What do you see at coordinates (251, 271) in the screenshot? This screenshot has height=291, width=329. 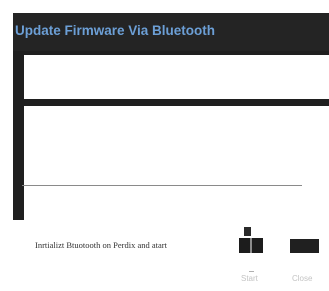 I see `start-button-separator` at bounding box center [251, 271].